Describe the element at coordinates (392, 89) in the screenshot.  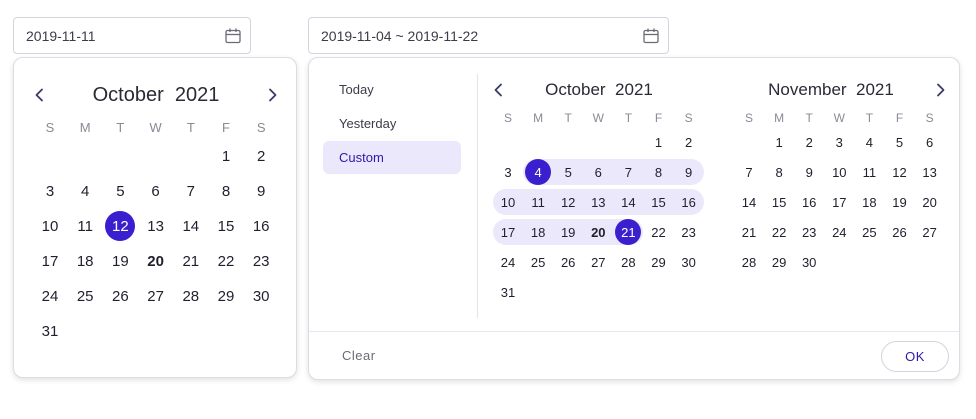
I see `shortcut-today: Today` at that location.